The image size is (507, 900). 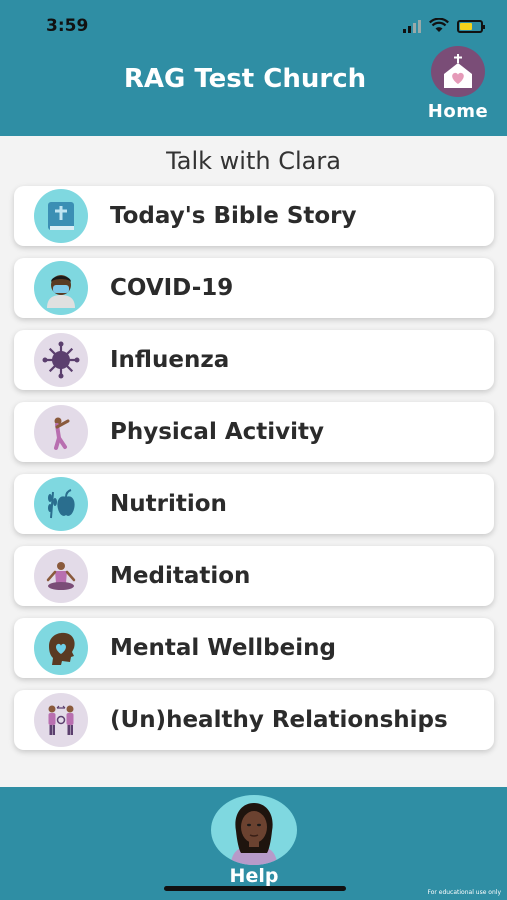 I want to click on menu-item-nutrition: Nutrition, so click(x=254, y=504).